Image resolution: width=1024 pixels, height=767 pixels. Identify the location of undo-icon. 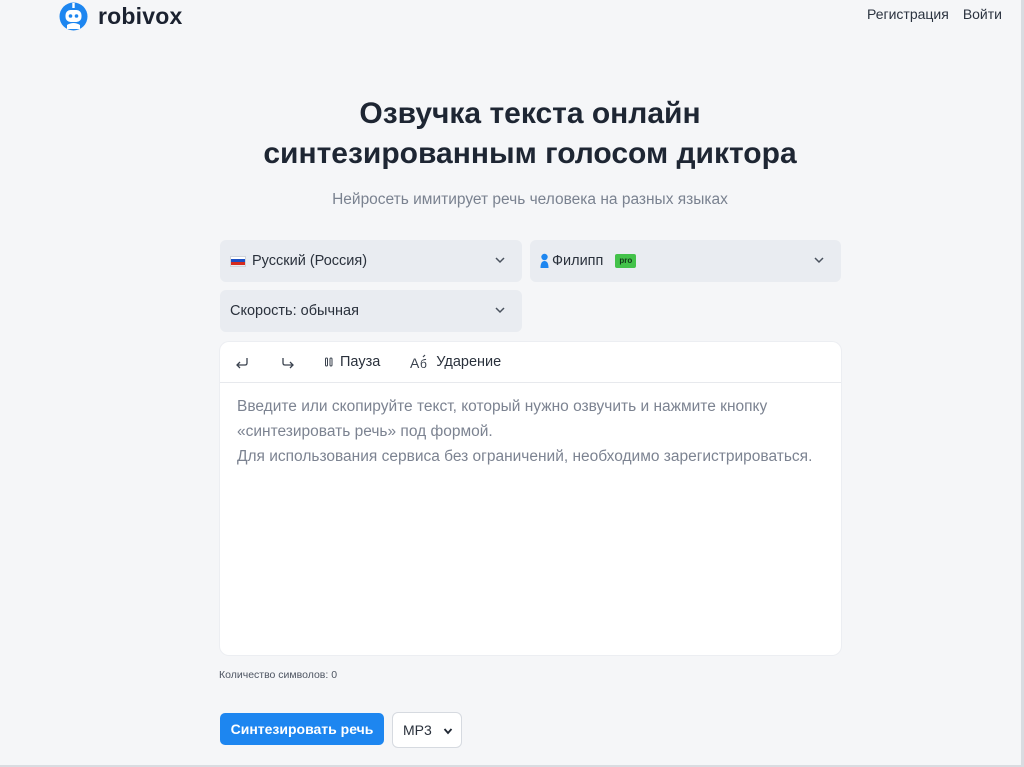
(242, 363).